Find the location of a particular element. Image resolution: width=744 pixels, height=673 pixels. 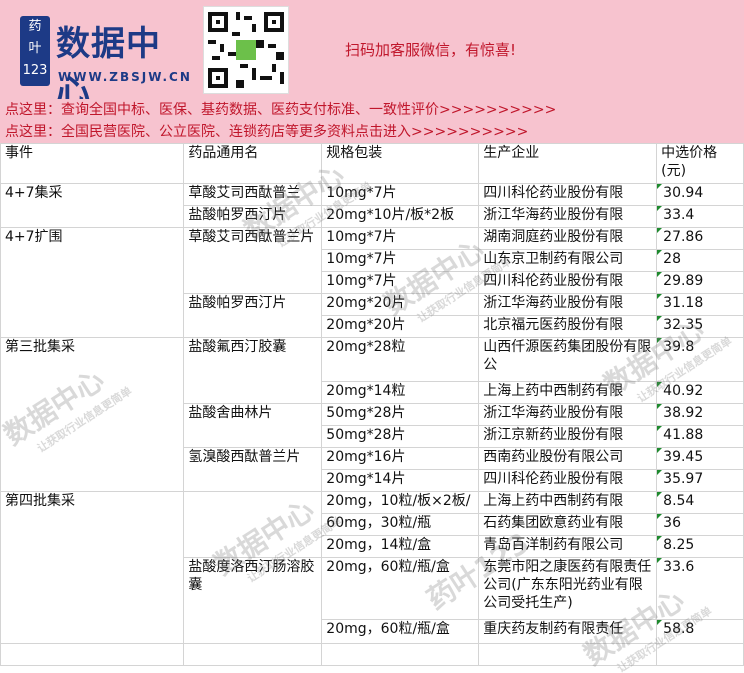

header-event: 事件 is located at coordinates (92, 163).